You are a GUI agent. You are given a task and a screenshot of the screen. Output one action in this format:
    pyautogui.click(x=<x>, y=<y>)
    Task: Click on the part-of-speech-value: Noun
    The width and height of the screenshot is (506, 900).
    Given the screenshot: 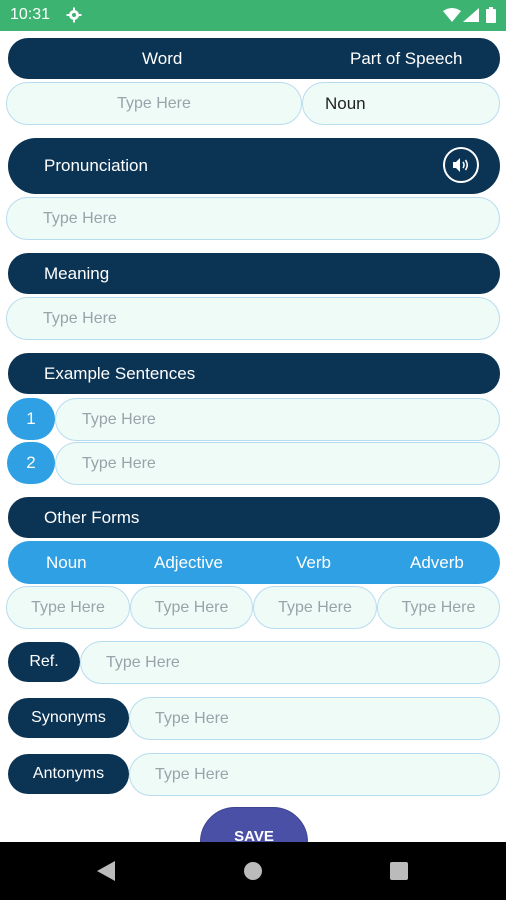 What is the action you would take?
    pyautogui.click(x=345, y=103)
    